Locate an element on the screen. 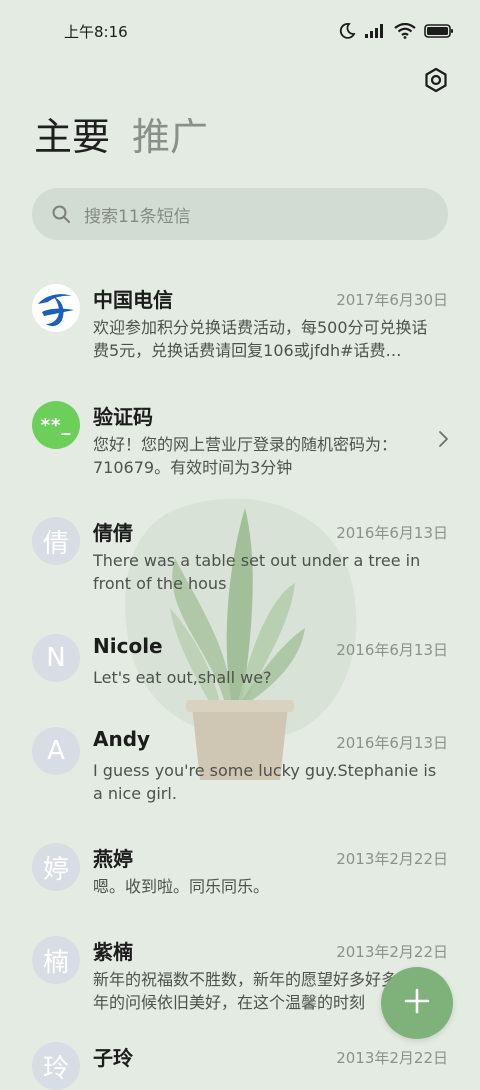  new-message-button is located at coordinates (417, 1003).